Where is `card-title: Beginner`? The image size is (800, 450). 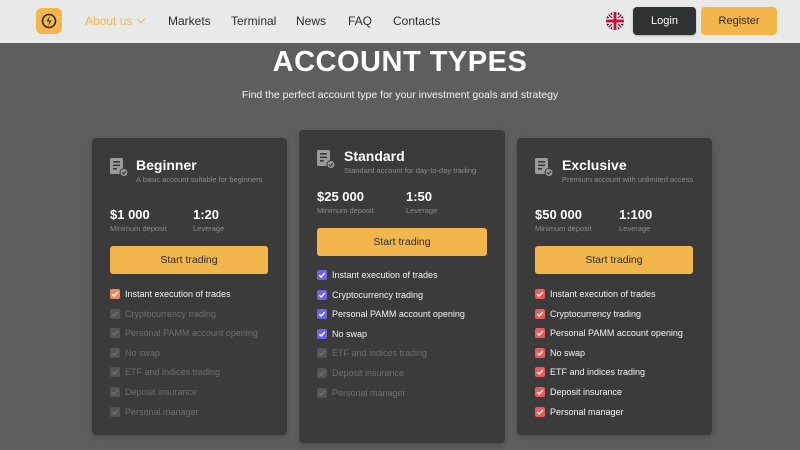
card-title: Beginner is located at coordinates (166, 165).